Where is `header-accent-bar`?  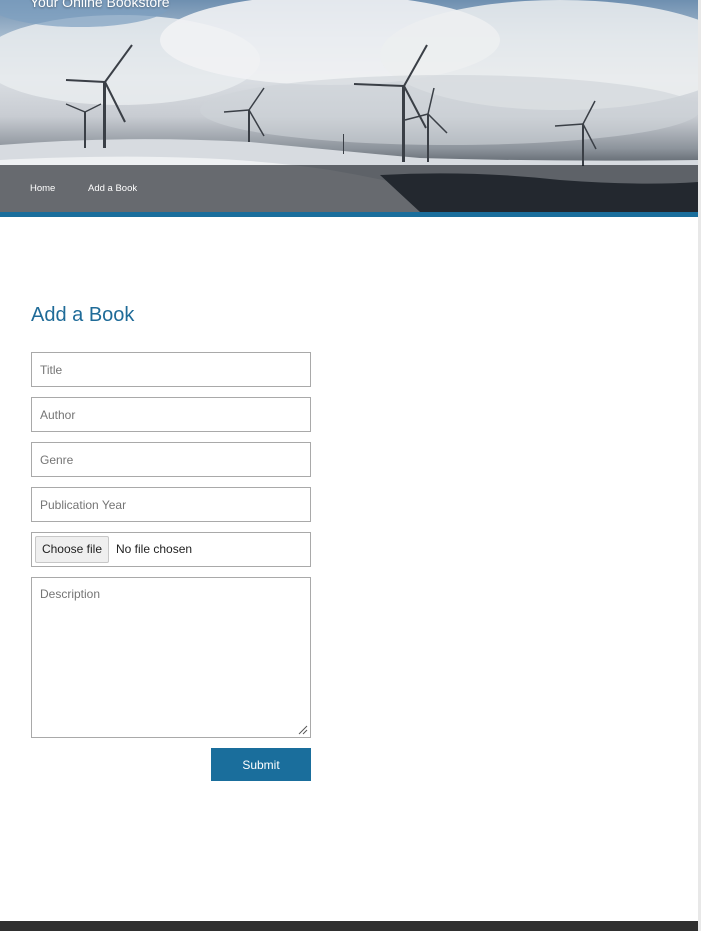
header-accent-bar is located at coordinates (349, 214).